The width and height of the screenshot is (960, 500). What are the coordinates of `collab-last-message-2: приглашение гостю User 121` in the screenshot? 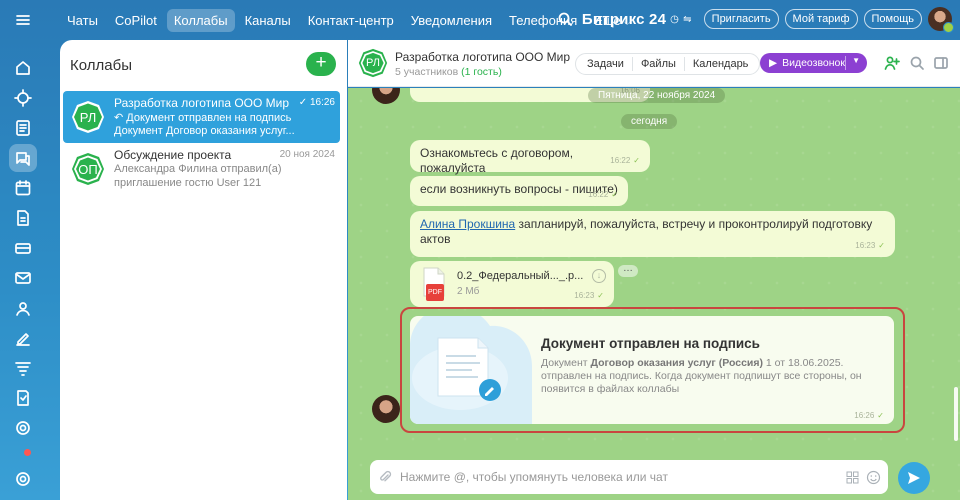 It's located at (188, 183).